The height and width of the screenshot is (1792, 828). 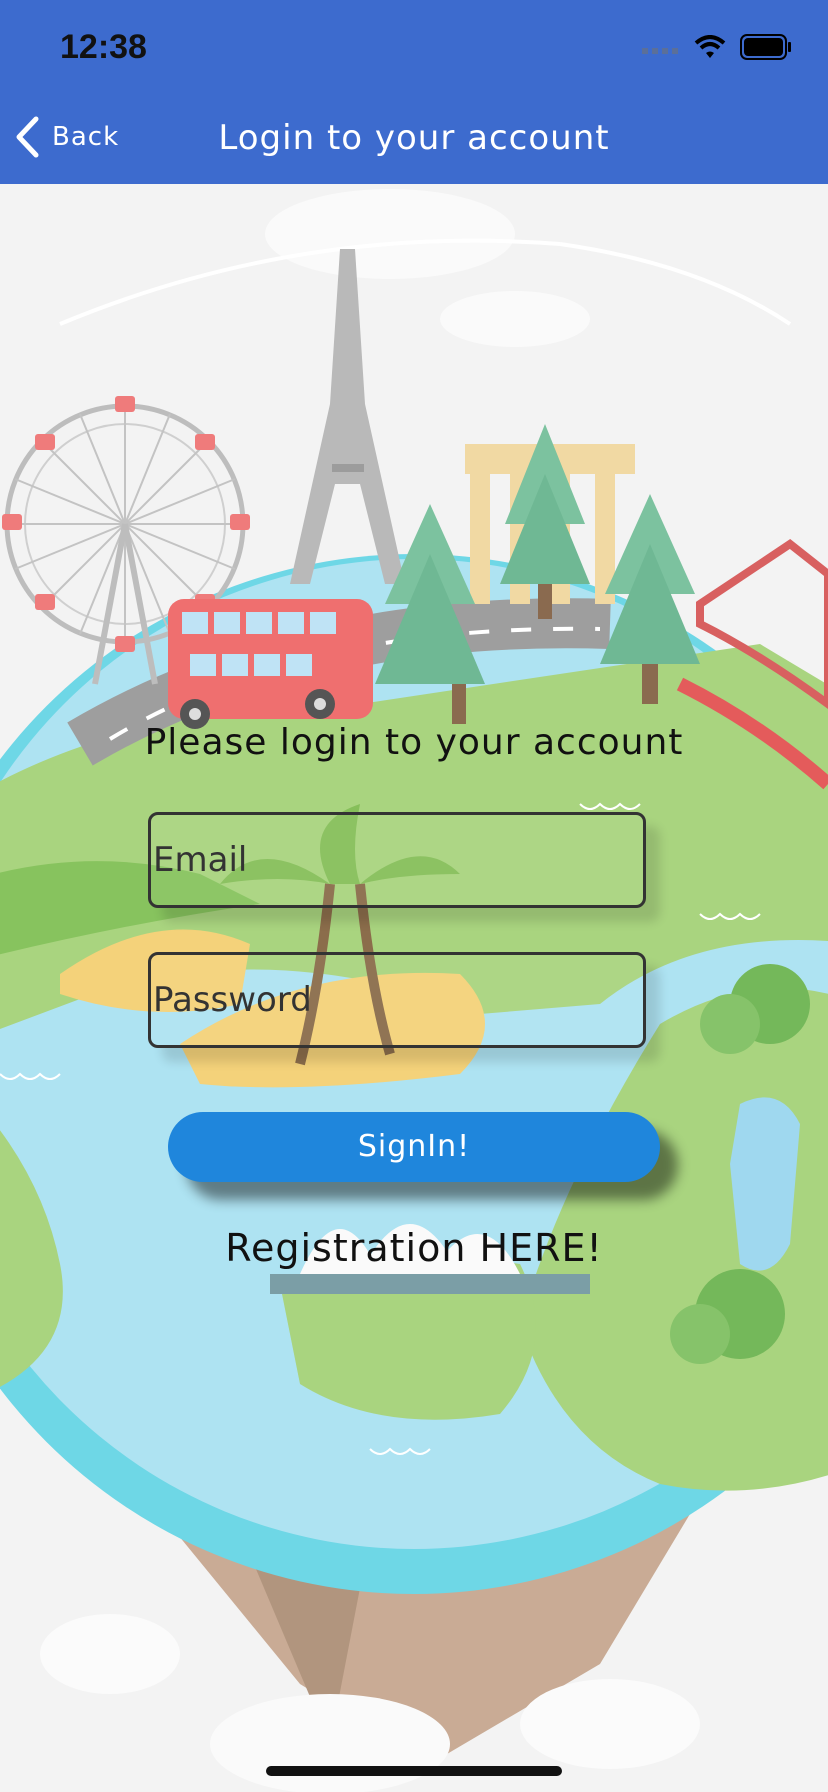 I want to click on password-input, so click(x=397, y=1000).